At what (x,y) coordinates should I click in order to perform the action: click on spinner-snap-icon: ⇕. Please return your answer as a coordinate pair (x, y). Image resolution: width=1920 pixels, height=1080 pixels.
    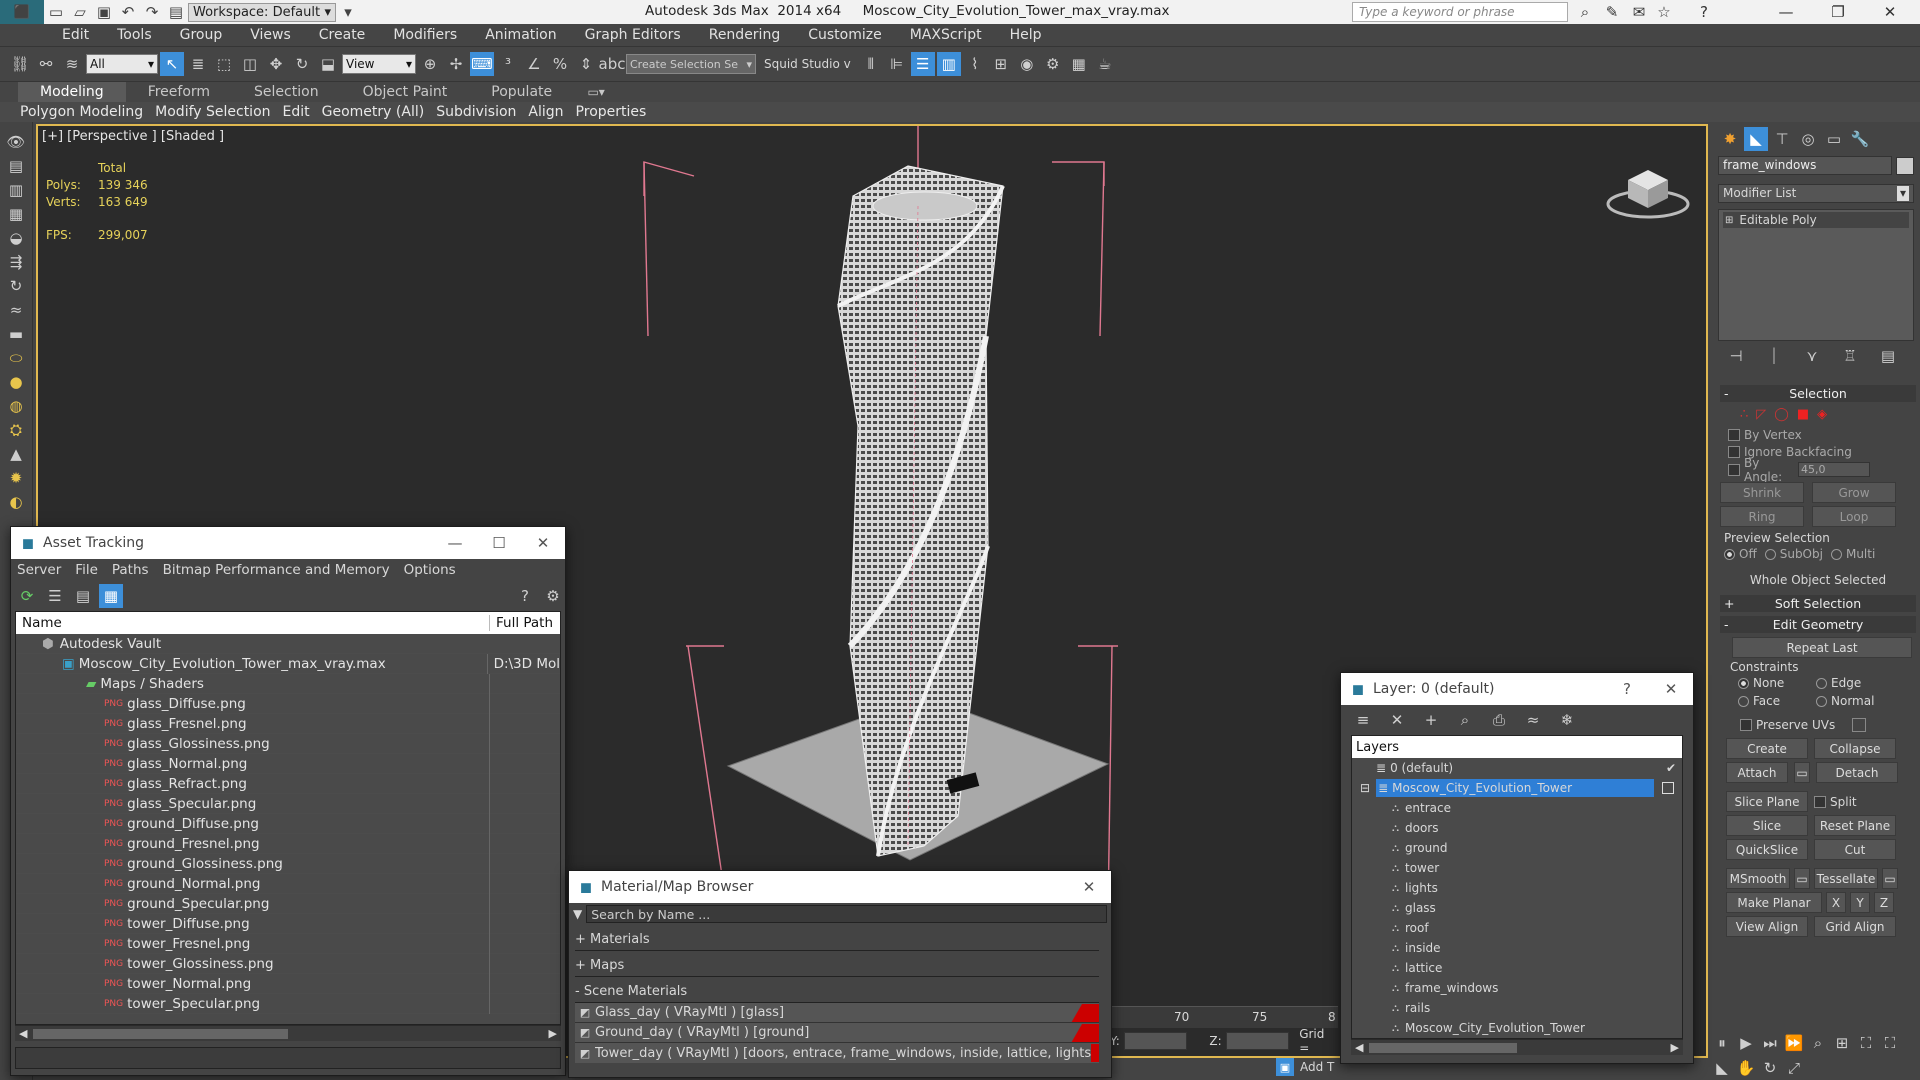
    Looking at the image, I should click on (586, 64).